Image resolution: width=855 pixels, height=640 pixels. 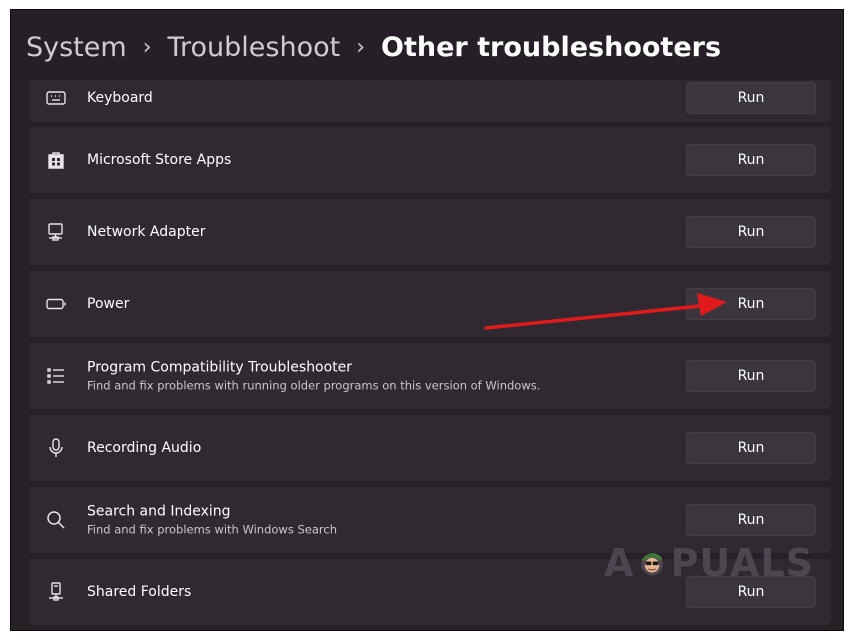 I want to click on search-icon, so click(x=56, y=520).